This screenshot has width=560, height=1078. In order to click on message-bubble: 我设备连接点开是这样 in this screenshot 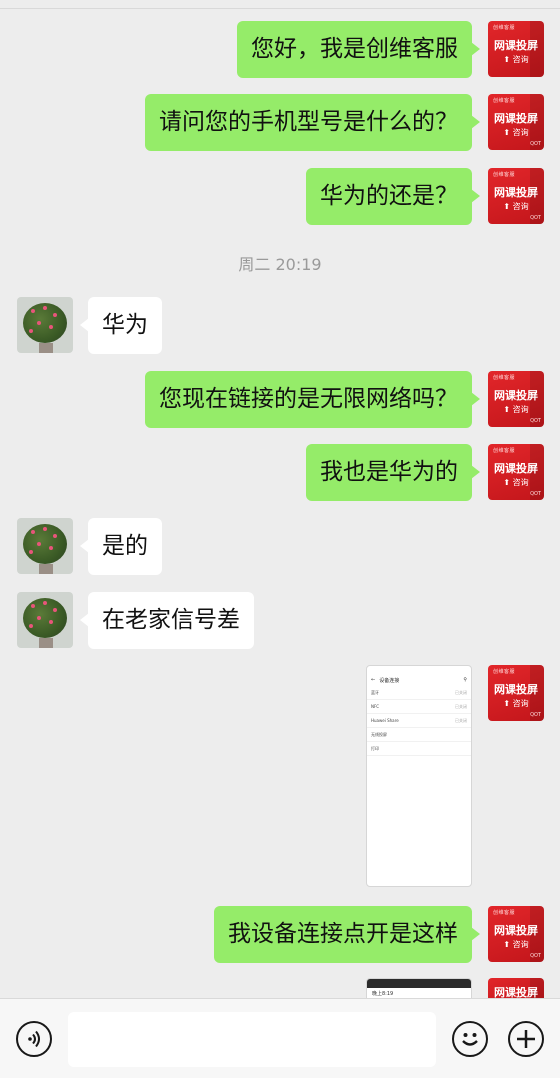, I will do `click(347, 934)`.